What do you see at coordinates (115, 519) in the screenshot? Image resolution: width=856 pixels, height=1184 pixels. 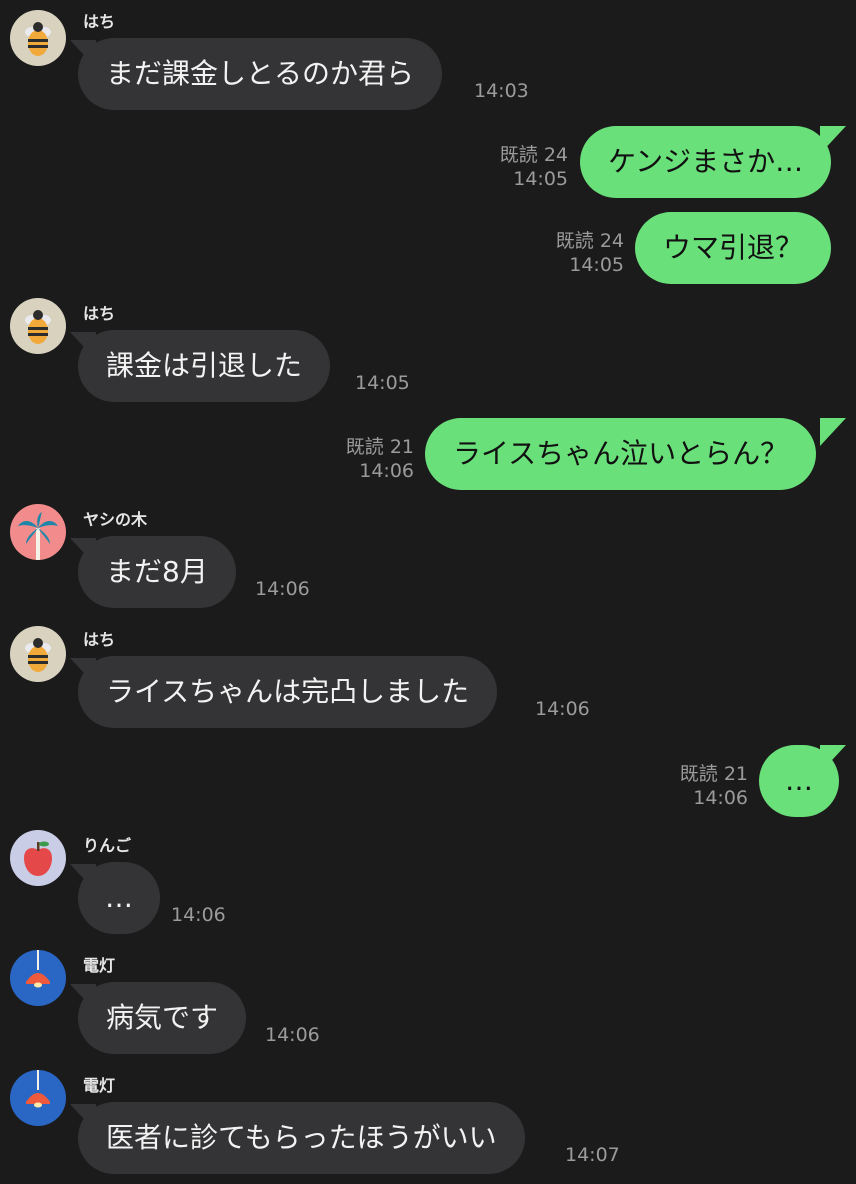 I see `sender-name: ヤシの木` at bounding box center [115, 519].